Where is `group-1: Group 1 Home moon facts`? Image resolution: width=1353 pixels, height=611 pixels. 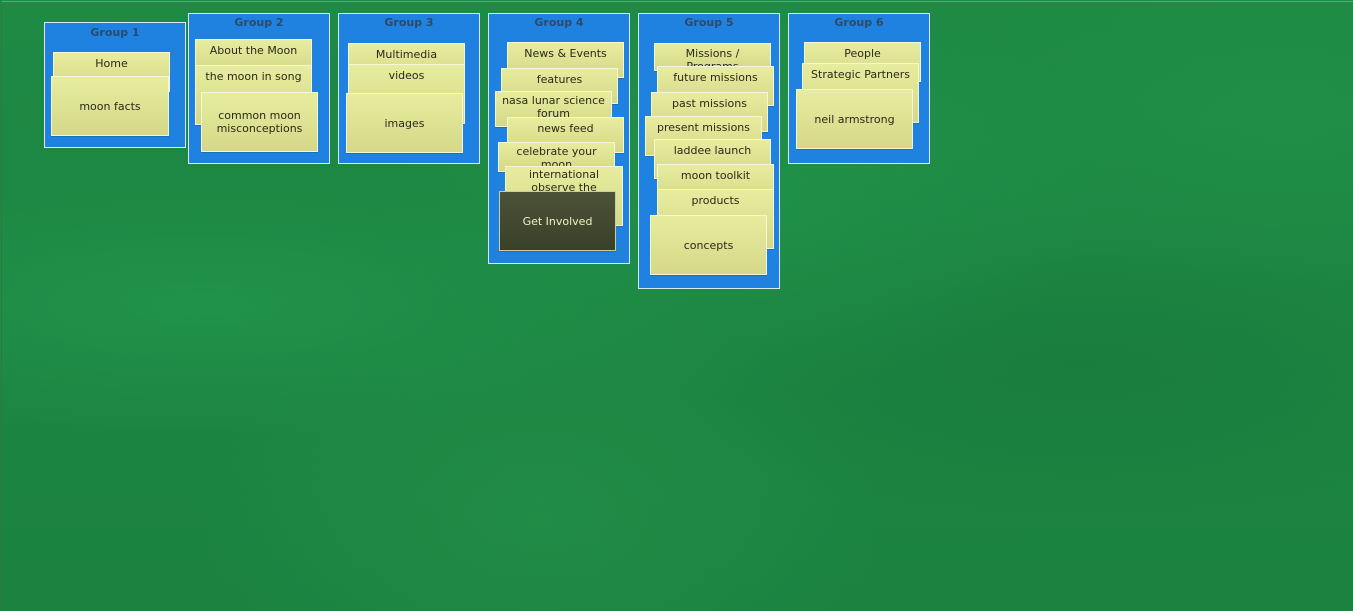 group-1: Group 1 Home moon facts is located at coordinates (115, 85).